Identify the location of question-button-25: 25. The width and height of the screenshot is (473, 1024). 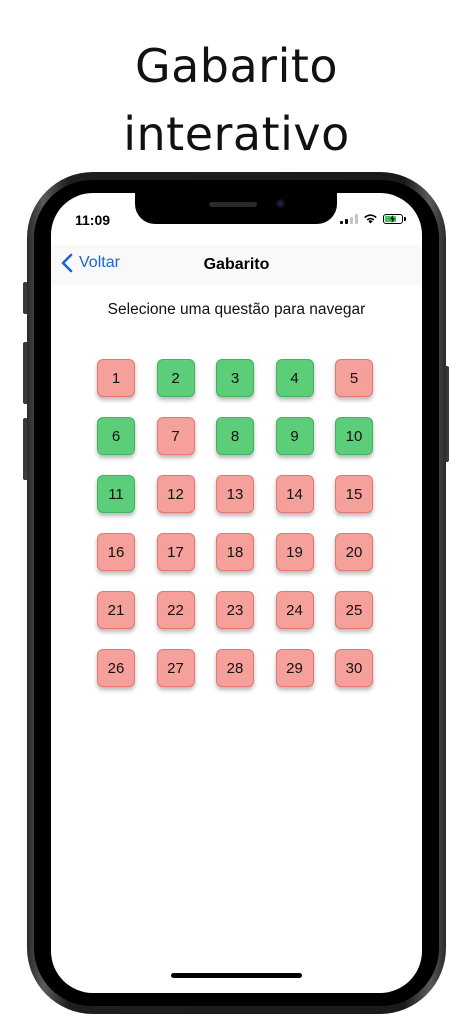
(354, 610).